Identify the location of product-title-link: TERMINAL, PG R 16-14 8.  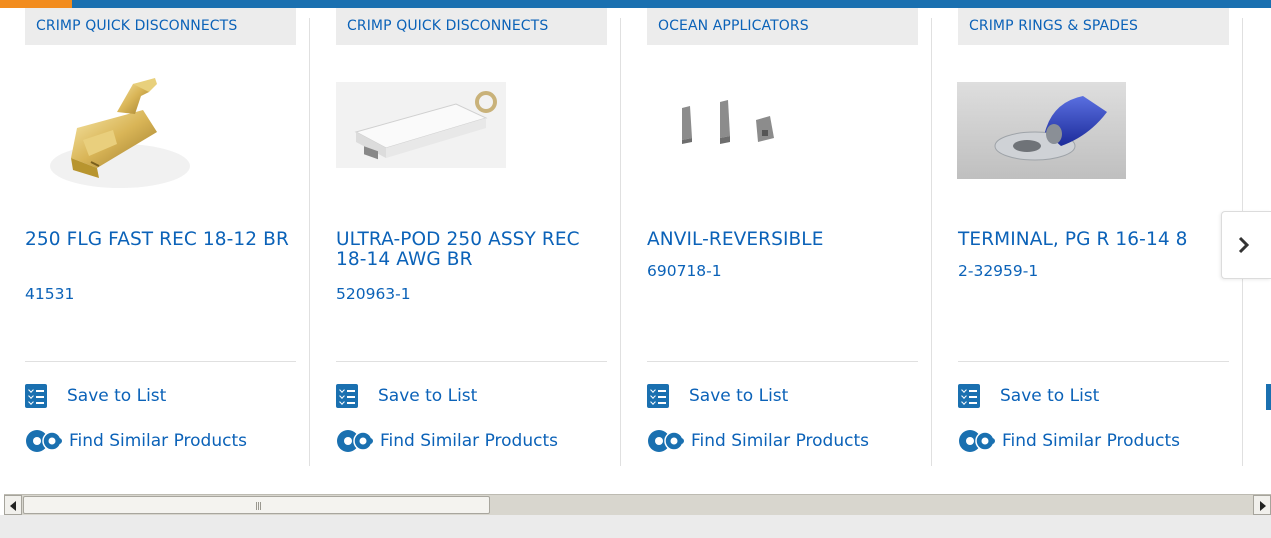
(1093, 240).